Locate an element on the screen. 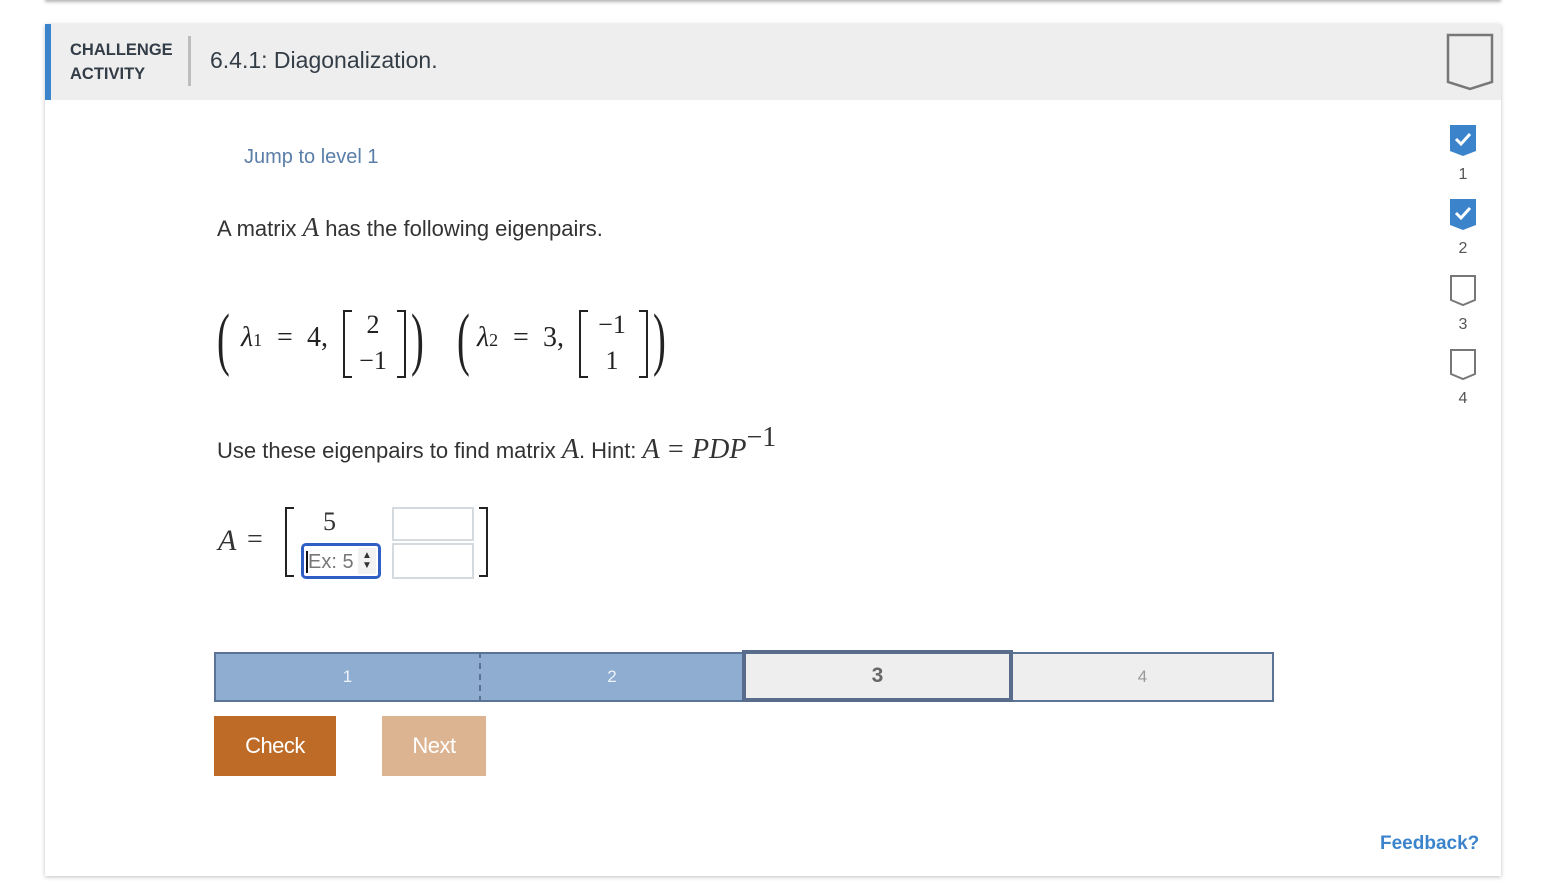  matrix-right-bracket is located at coordinates (483, 542).